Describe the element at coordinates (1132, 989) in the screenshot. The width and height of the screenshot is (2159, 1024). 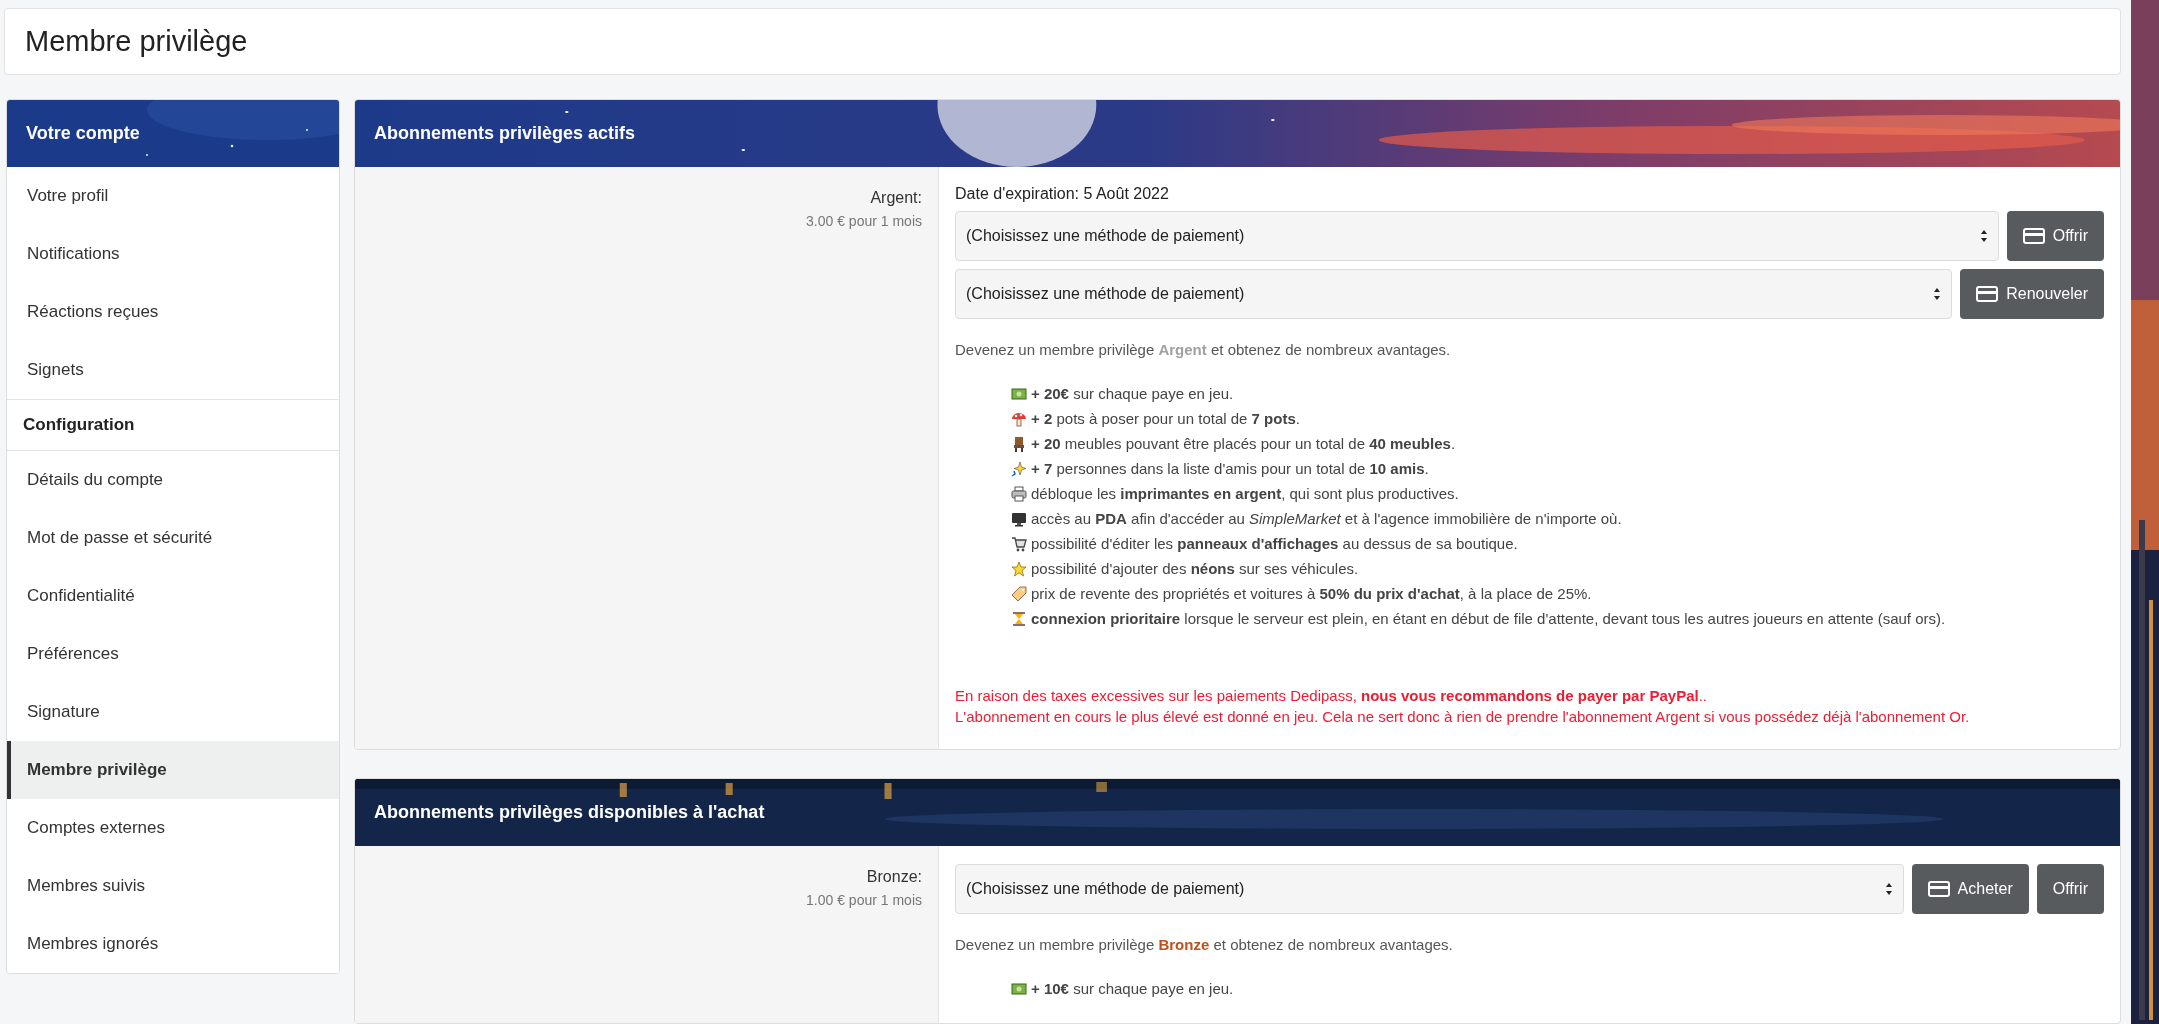
I see `benefit-text: + 10€ sur chaque paye en jeu.` at that location.